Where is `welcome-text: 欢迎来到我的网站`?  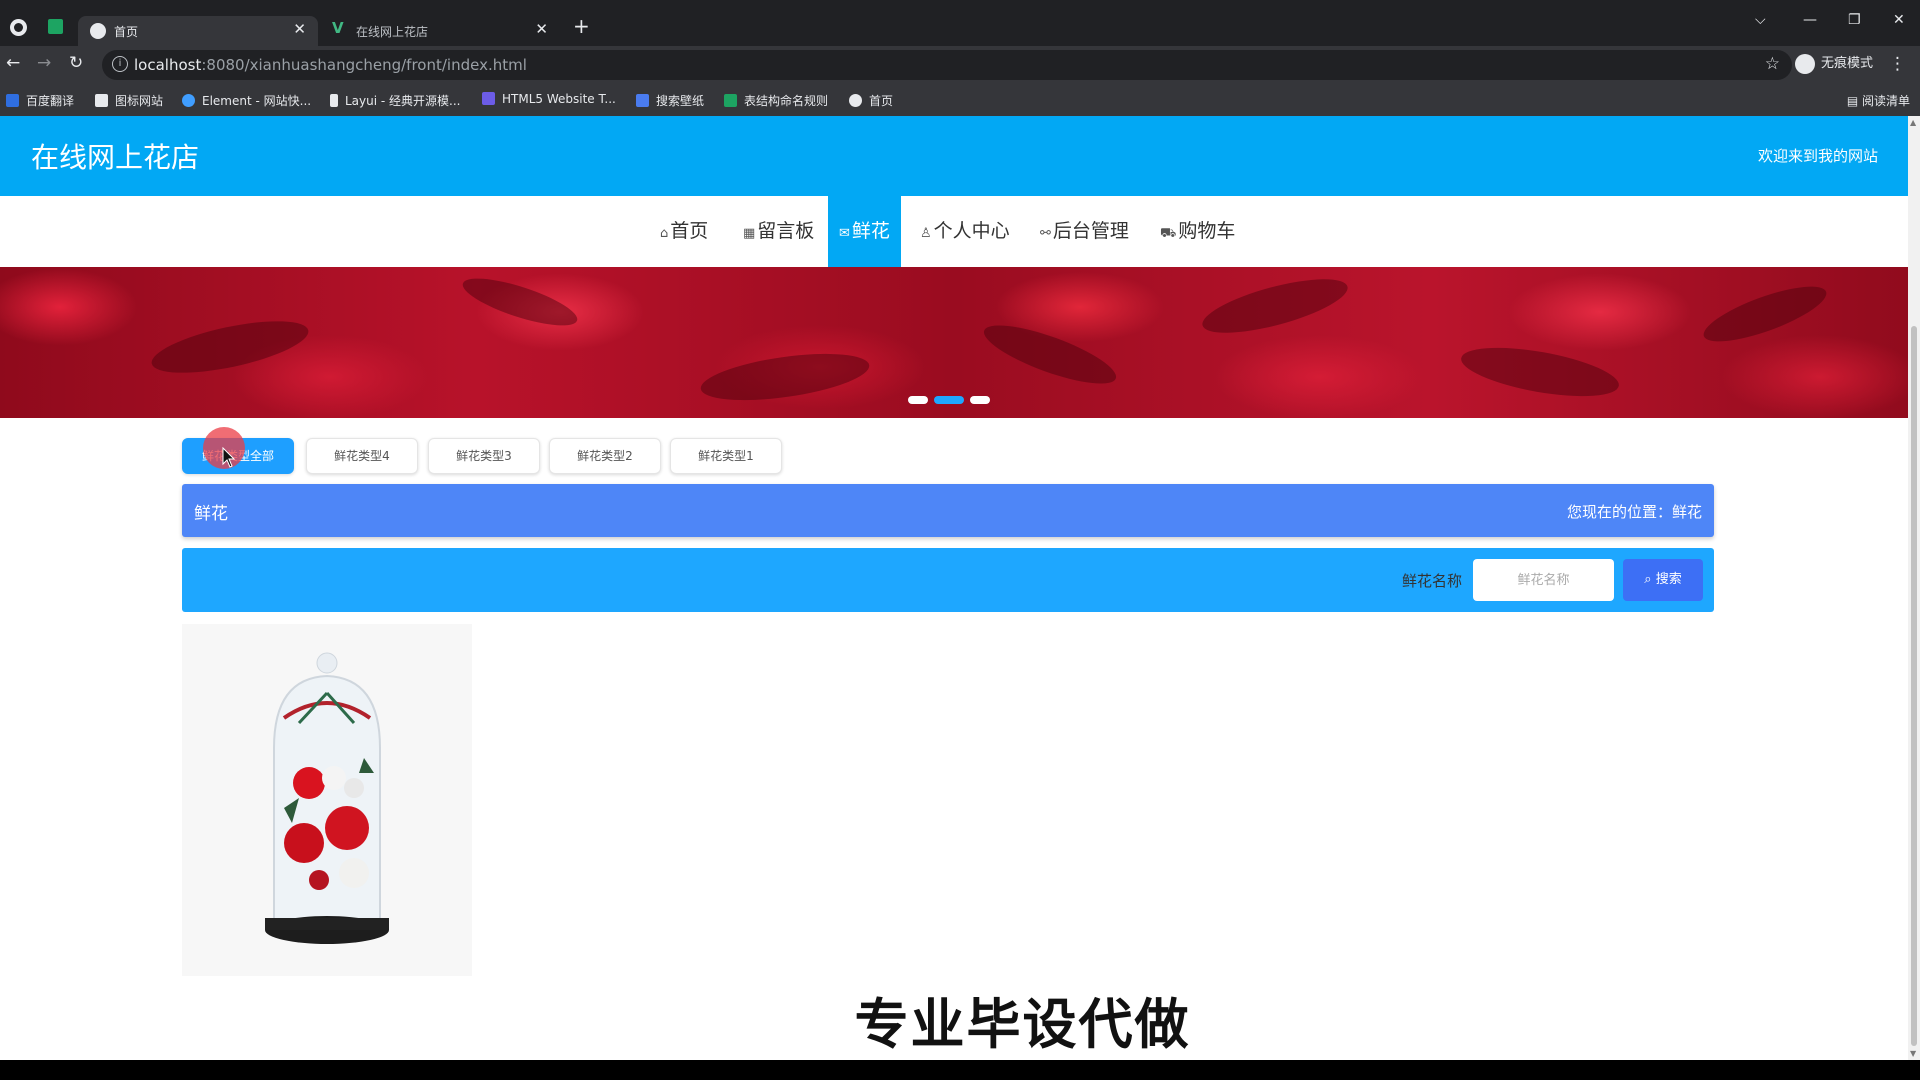
welcome-text: 欢迎来到我的网站 is located at coordinates (1817, 156).